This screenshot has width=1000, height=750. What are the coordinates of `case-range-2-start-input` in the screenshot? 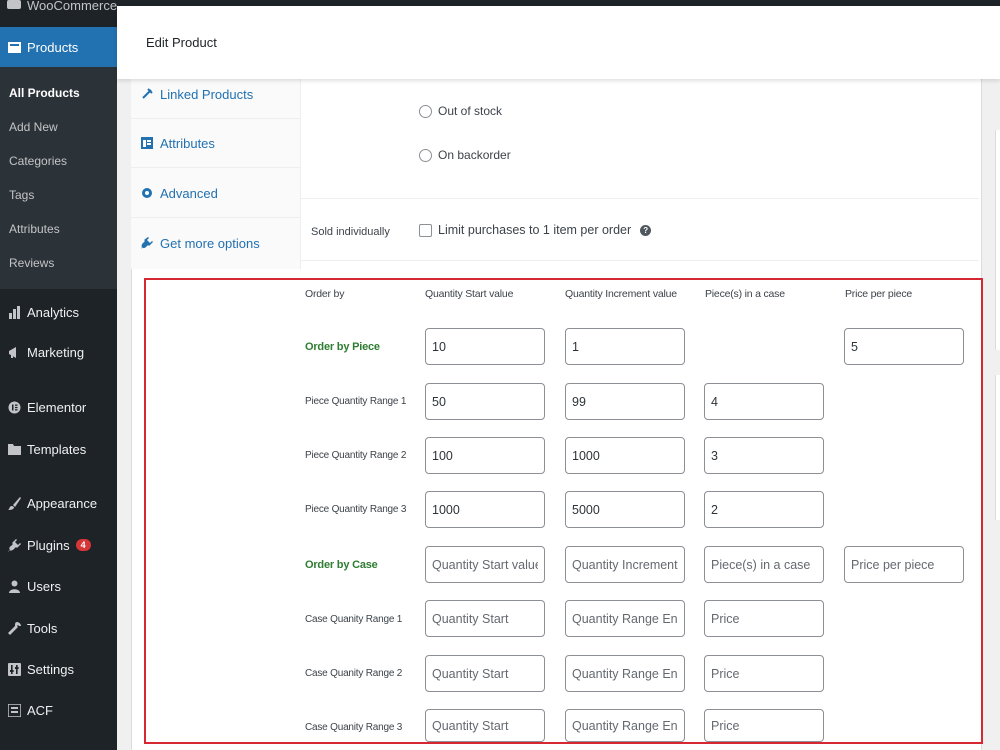 It's located at (485, 673).